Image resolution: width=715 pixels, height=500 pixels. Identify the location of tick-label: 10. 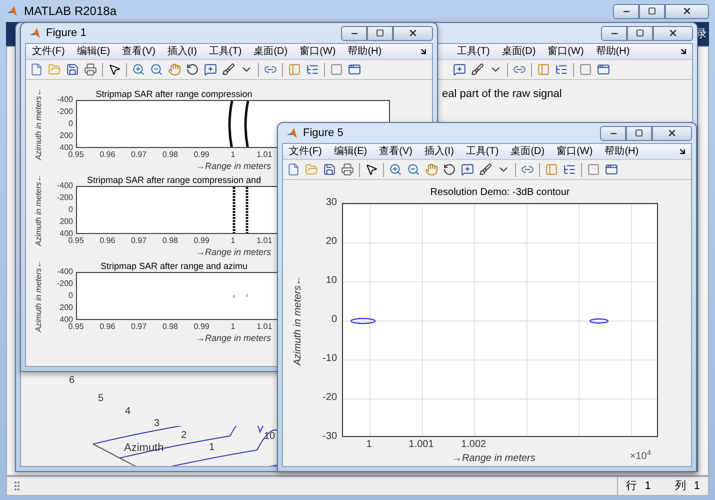
(270, 437).